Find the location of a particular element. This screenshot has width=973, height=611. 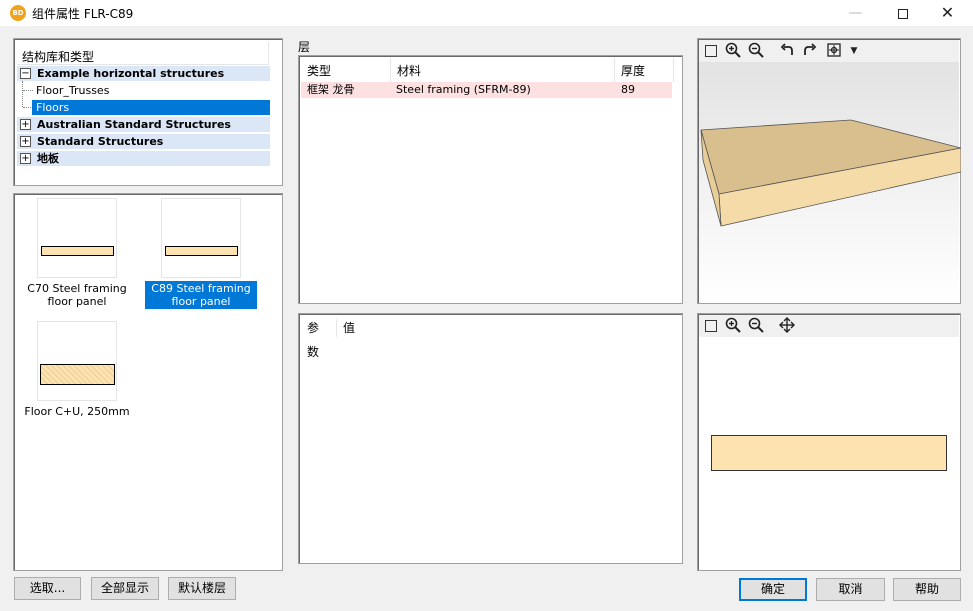

preview-3d-toolbar: ▼ is located at coordinates (829, 51).